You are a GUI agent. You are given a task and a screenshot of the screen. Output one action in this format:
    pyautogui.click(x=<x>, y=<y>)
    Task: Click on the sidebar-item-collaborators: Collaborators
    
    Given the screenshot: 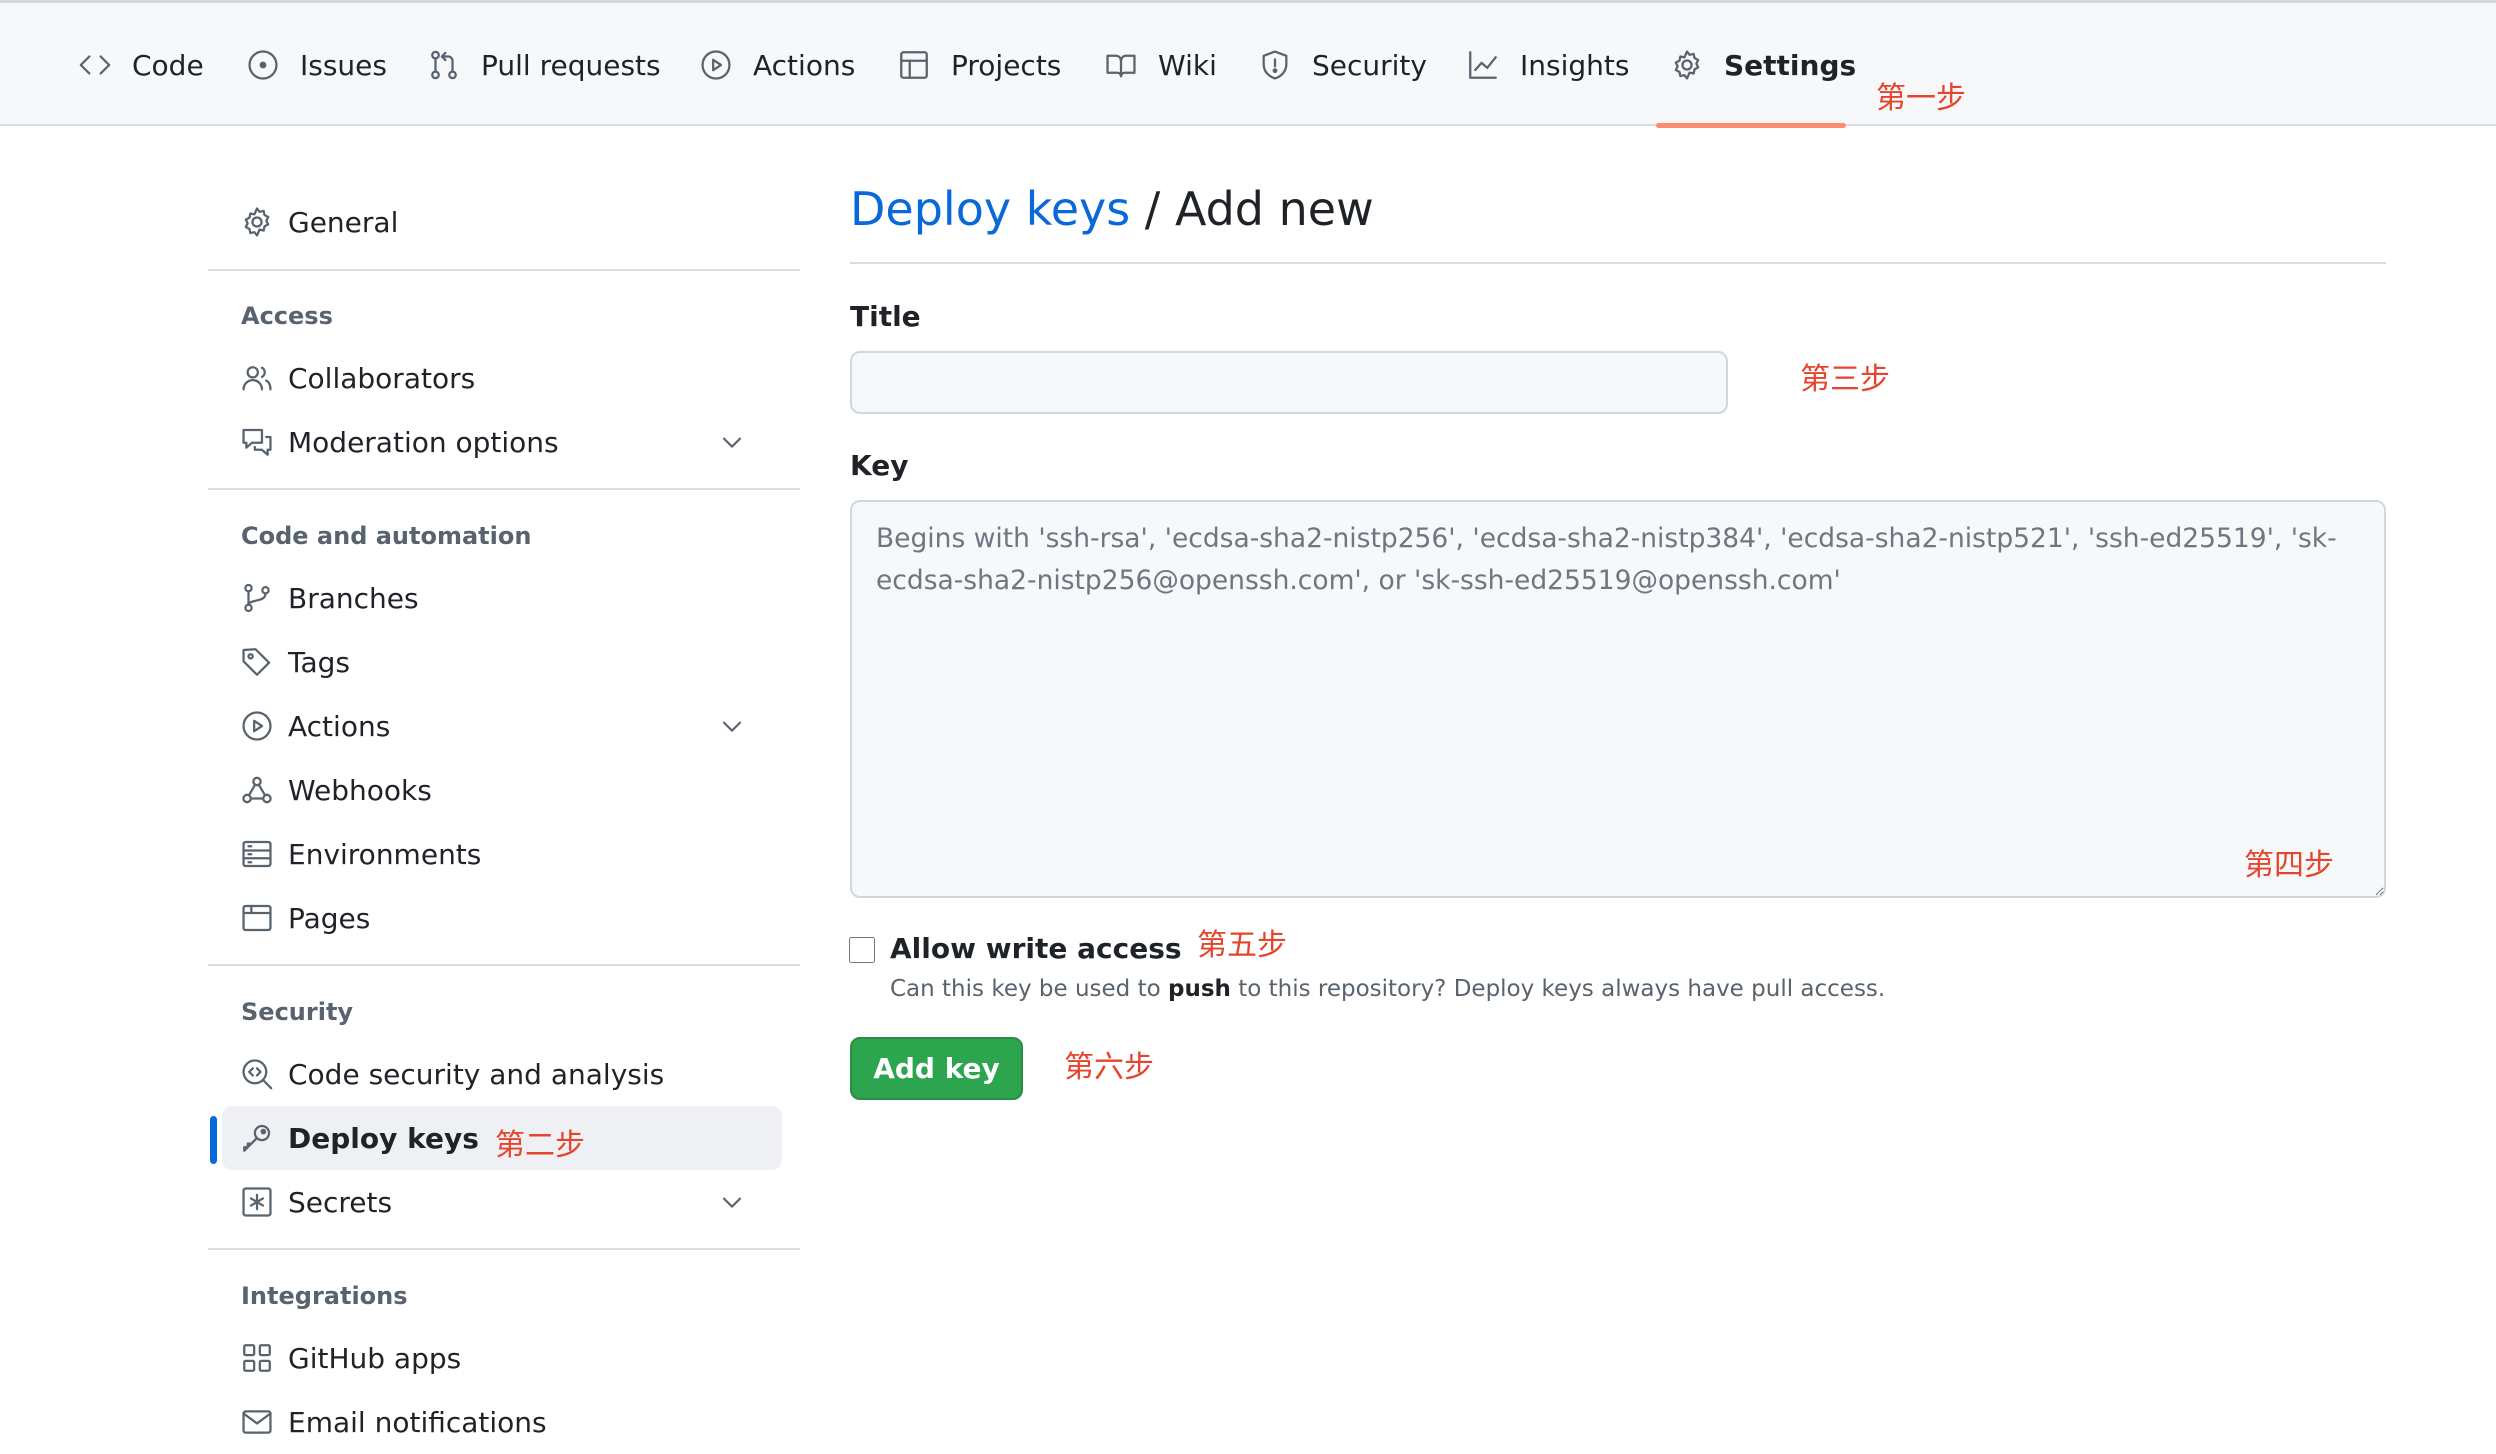 What is the action you would take?
    pyautogui.click(x=502, y=378)
    